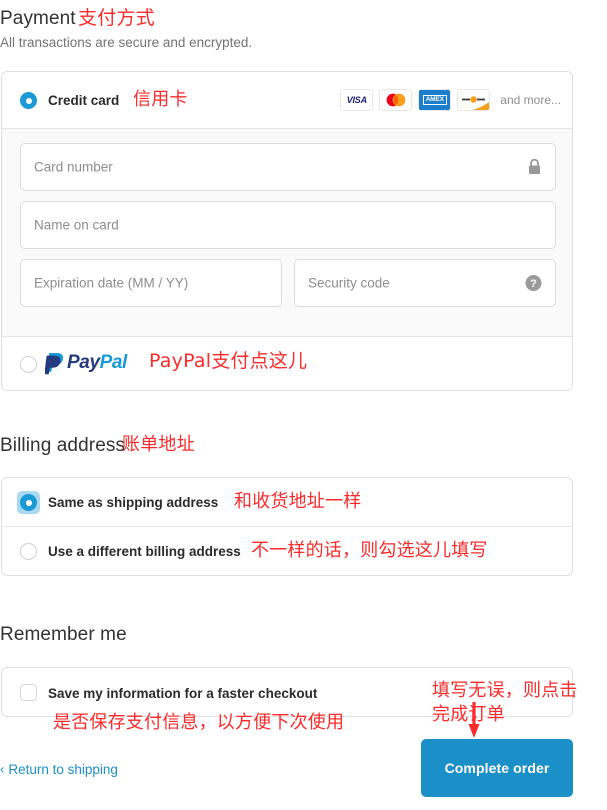 The width and height of the screenshot is (607, 810). I want to click on expiration-date-placeholder: Expiration date (MM / YY), so click(111, 283).